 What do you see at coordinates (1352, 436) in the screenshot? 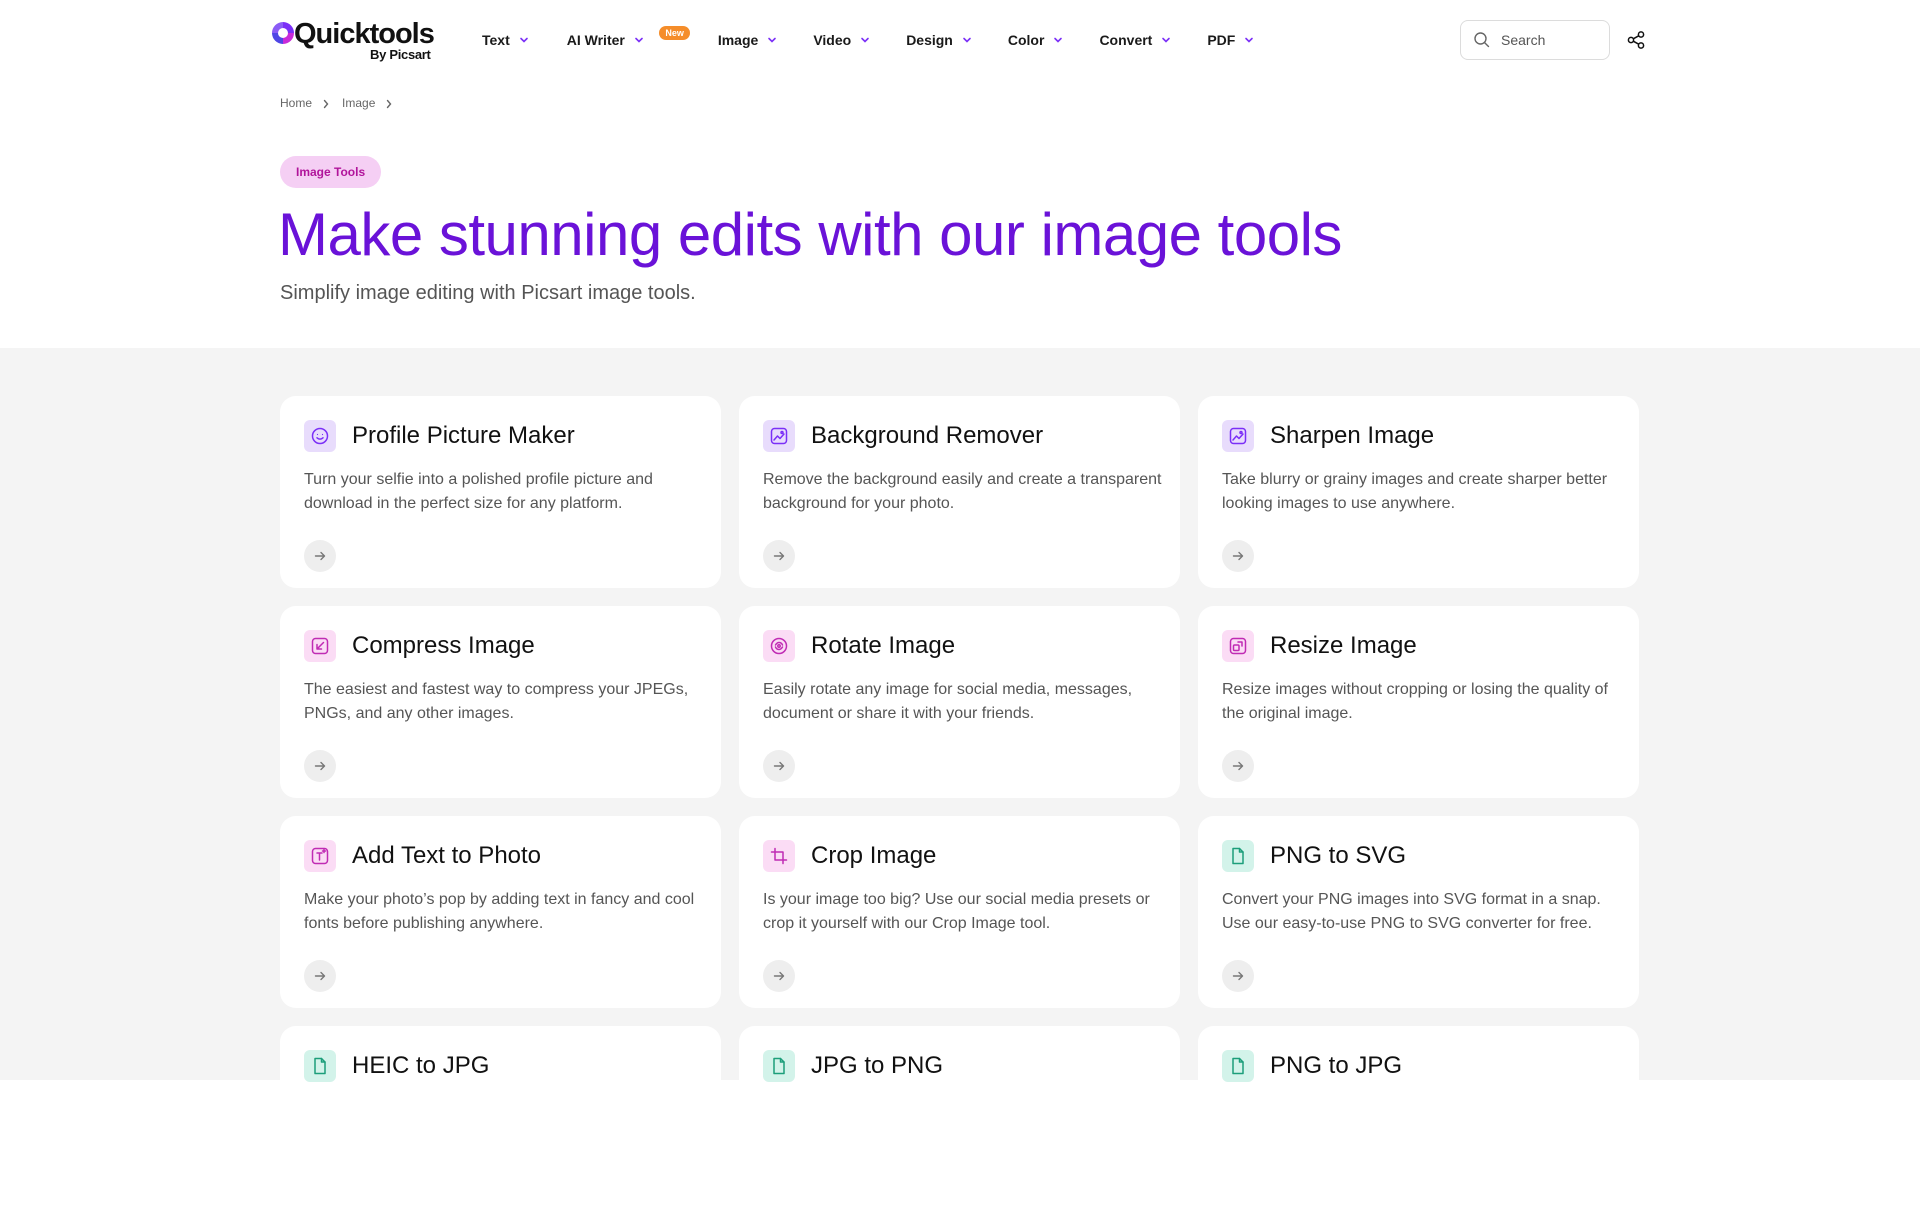
I see `tool-card-title: Sharpen Image` at bounding box center [1352, 436].